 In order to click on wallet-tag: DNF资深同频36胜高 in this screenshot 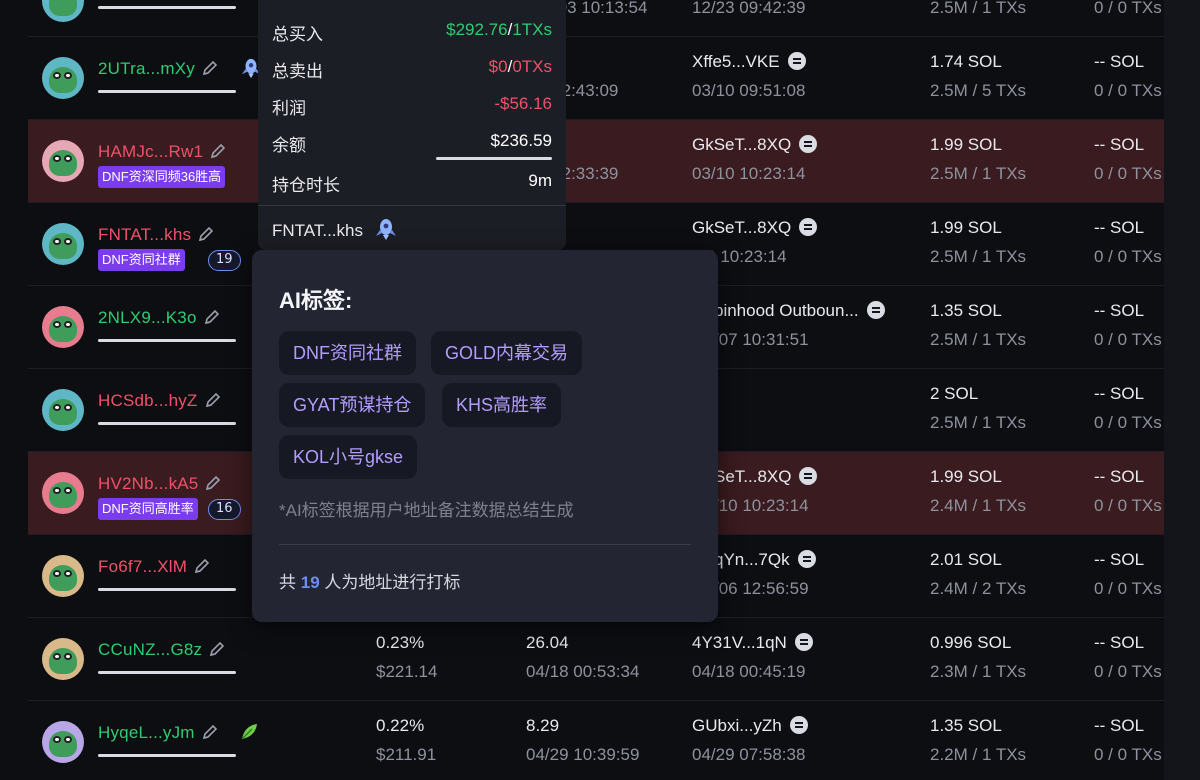, I will do `click(162, 177)`.